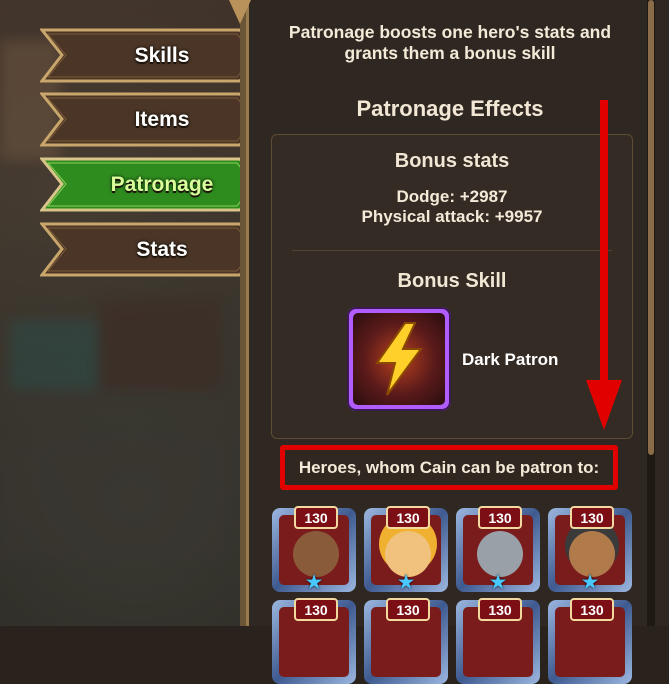 The image size is (669, 684). I want to click on tab-skills-label: Skills, so click(162, 55).